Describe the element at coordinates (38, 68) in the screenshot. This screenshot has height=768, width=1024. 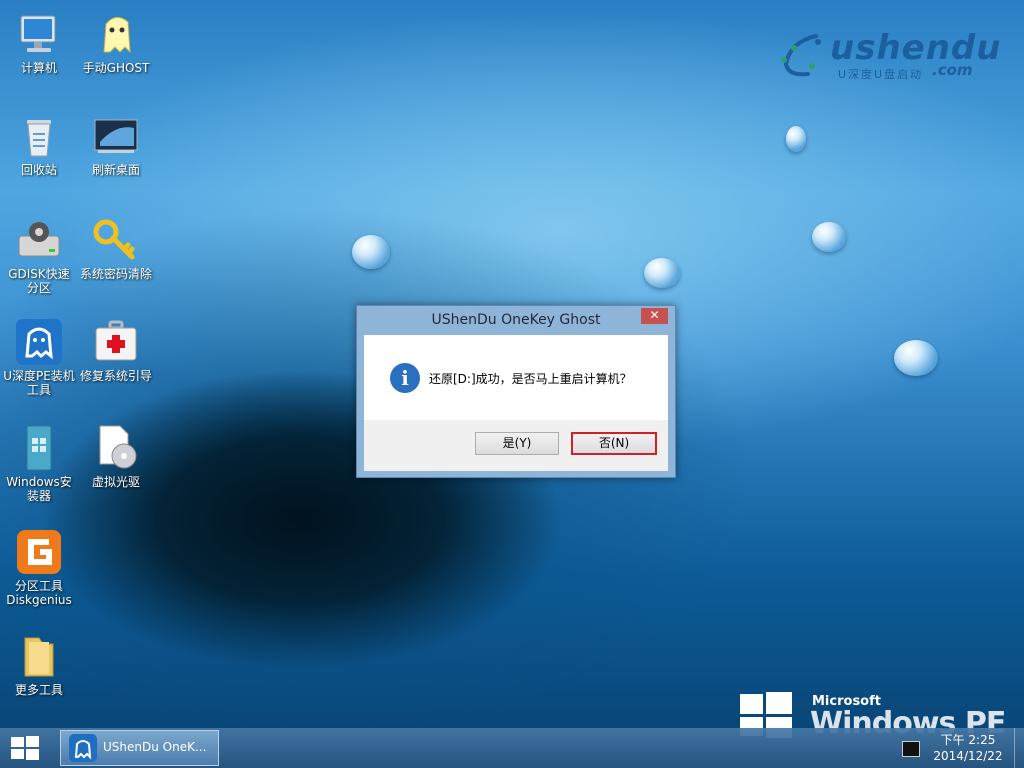
I see `desktop-icon-label: 计算机` at that location.